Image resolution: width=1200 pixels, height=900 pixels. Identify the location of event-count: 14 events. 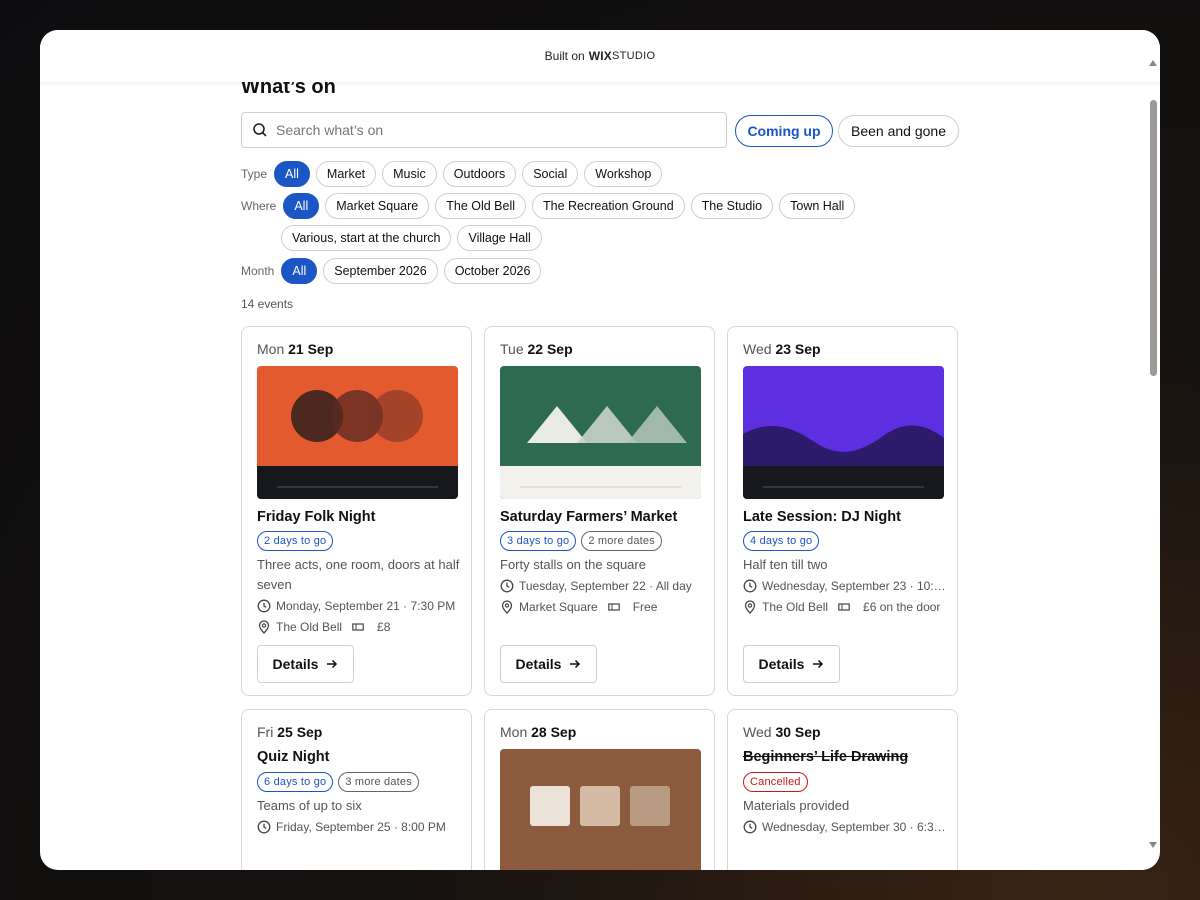
(267, 304).